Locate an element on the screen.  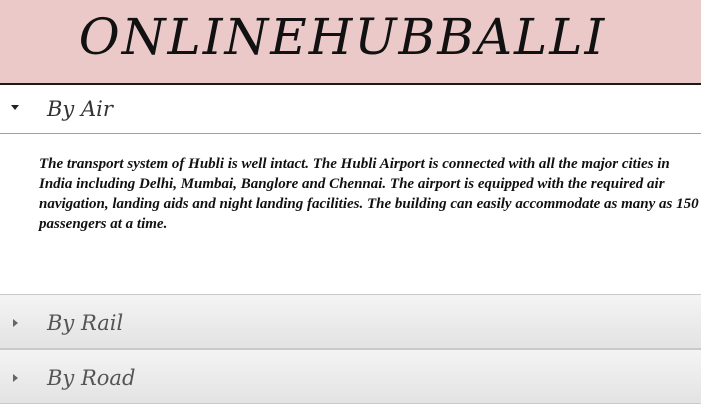
accordion-header-by-road: By Road is located at coordinates (350, 376).